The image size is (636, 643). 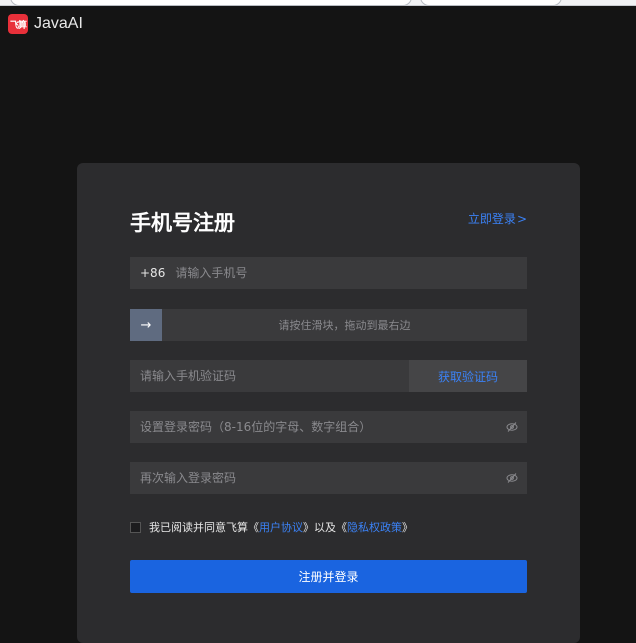 What do you see at coordinates (182, 223) in the screenshot?
I see `page-title: 手机号注册` at bounding box center [182, 223].